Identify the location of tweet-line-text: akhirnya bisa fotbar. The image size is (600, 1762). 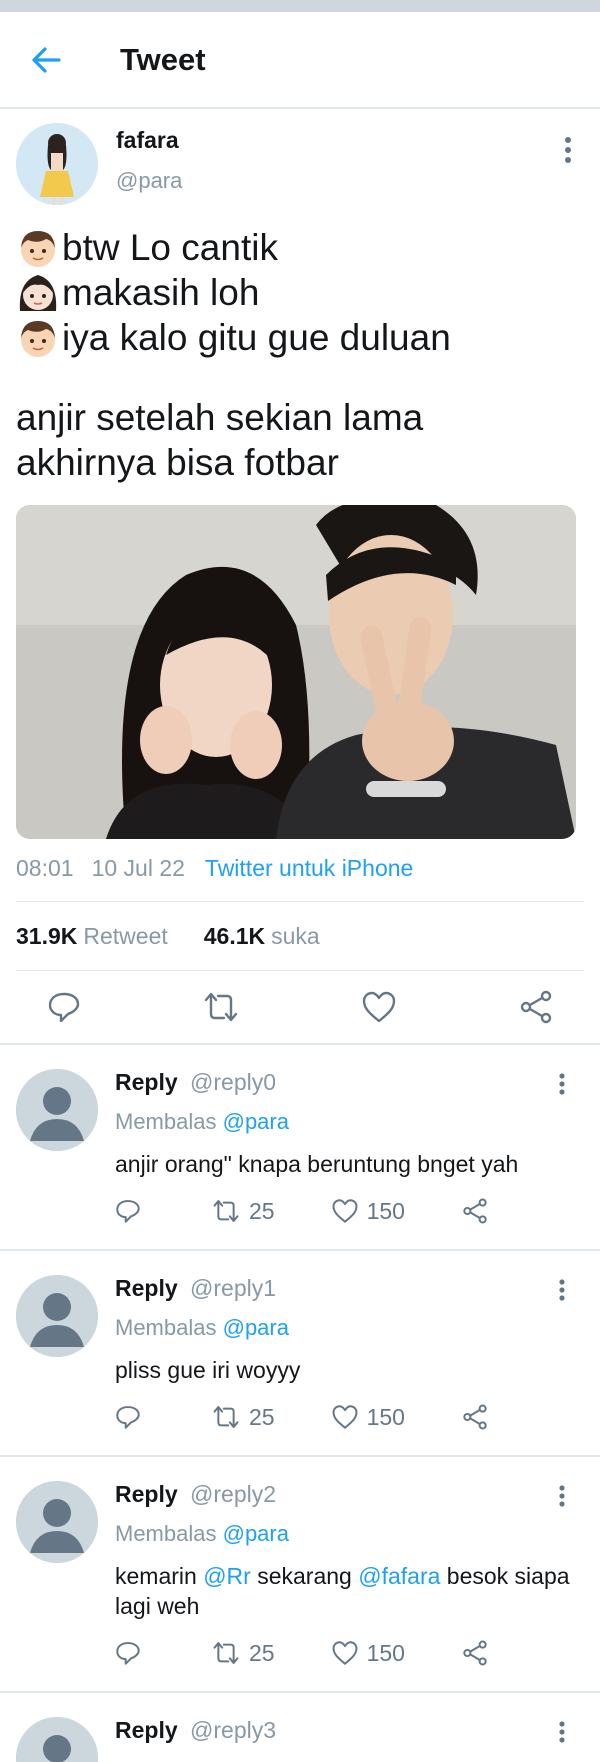
(177, 462).